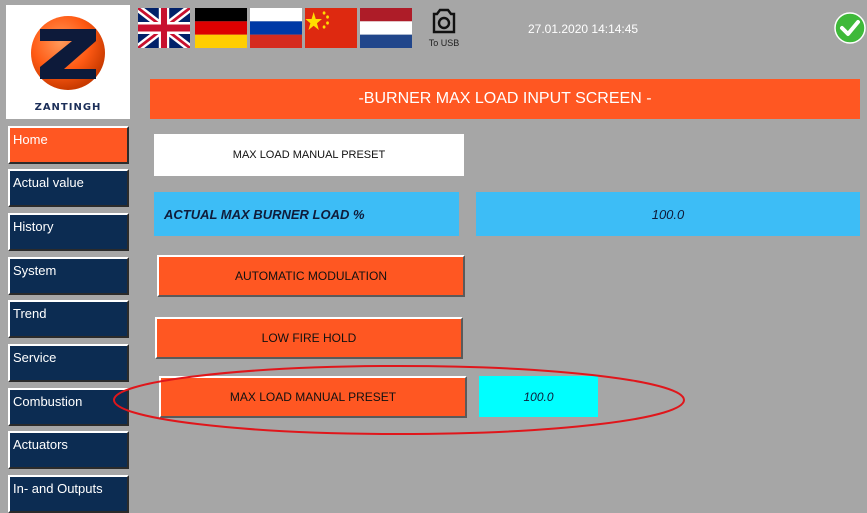 This screenshot has height=513, width=867. Describe the element at coordinates (30, 139) in the screenshot. I see `sidebar-item-label: Home` at that location.